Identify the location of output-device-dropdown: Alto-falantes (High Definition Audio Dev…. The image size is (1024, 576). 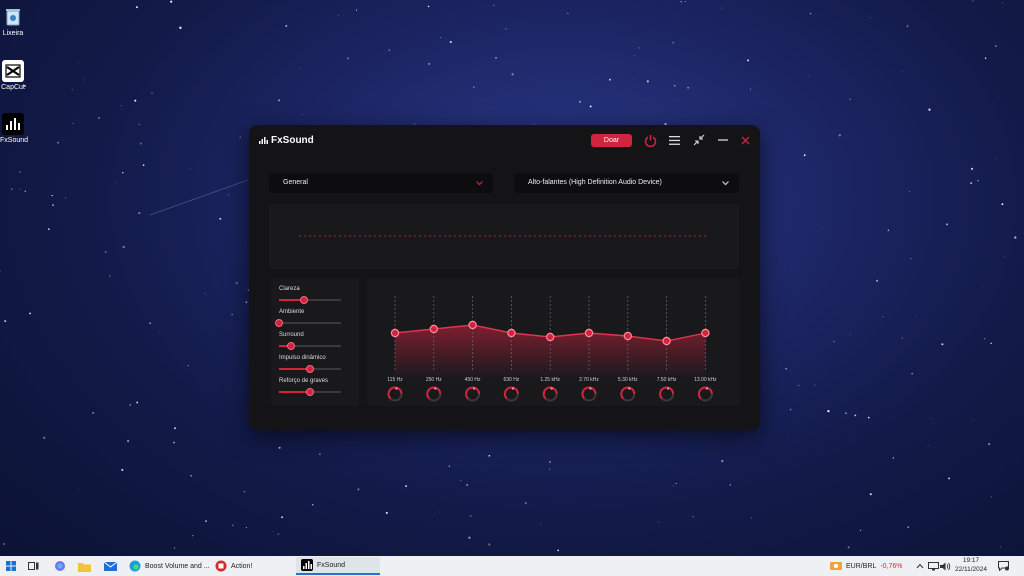
(626, 183).